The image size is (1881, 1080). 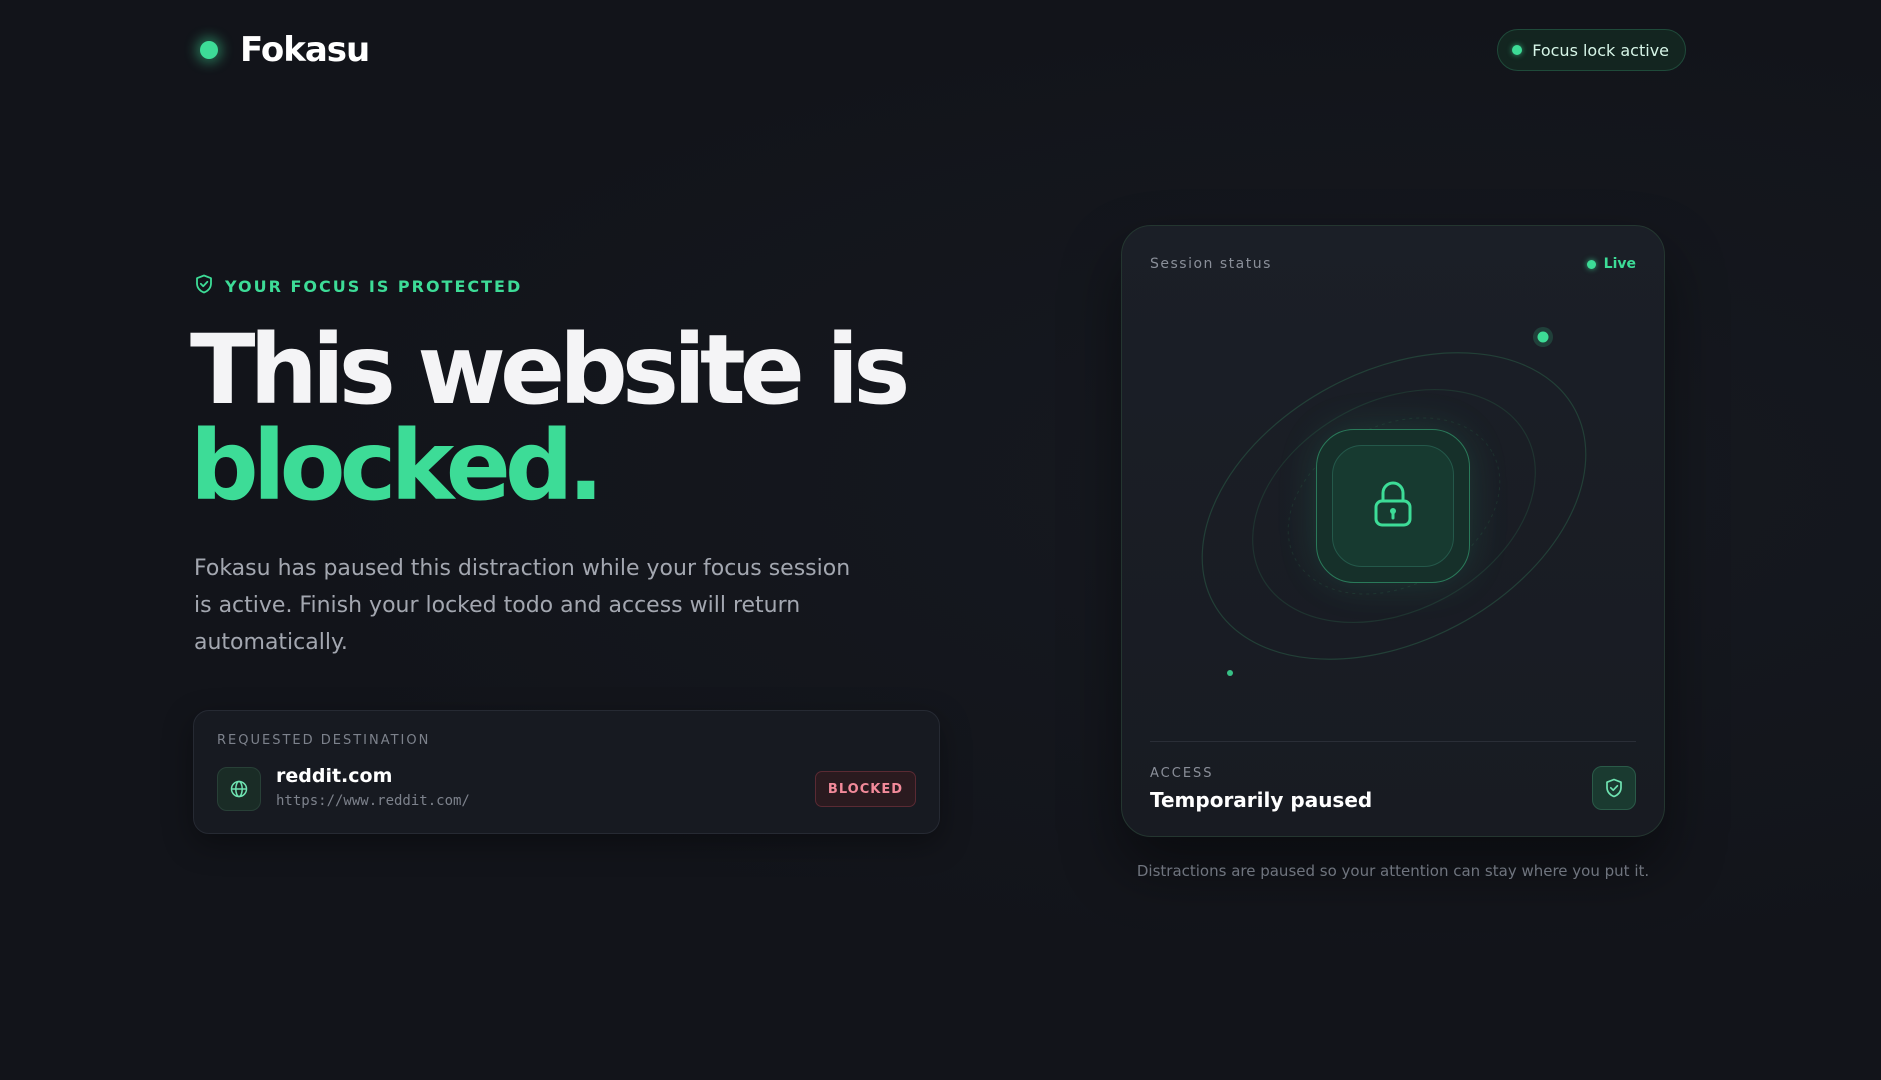 What do you see at coordinates (324, 740) in the screenshot?
I see `destination-label: REQUESTED DESTINATION` at bounding box center [324, 740].